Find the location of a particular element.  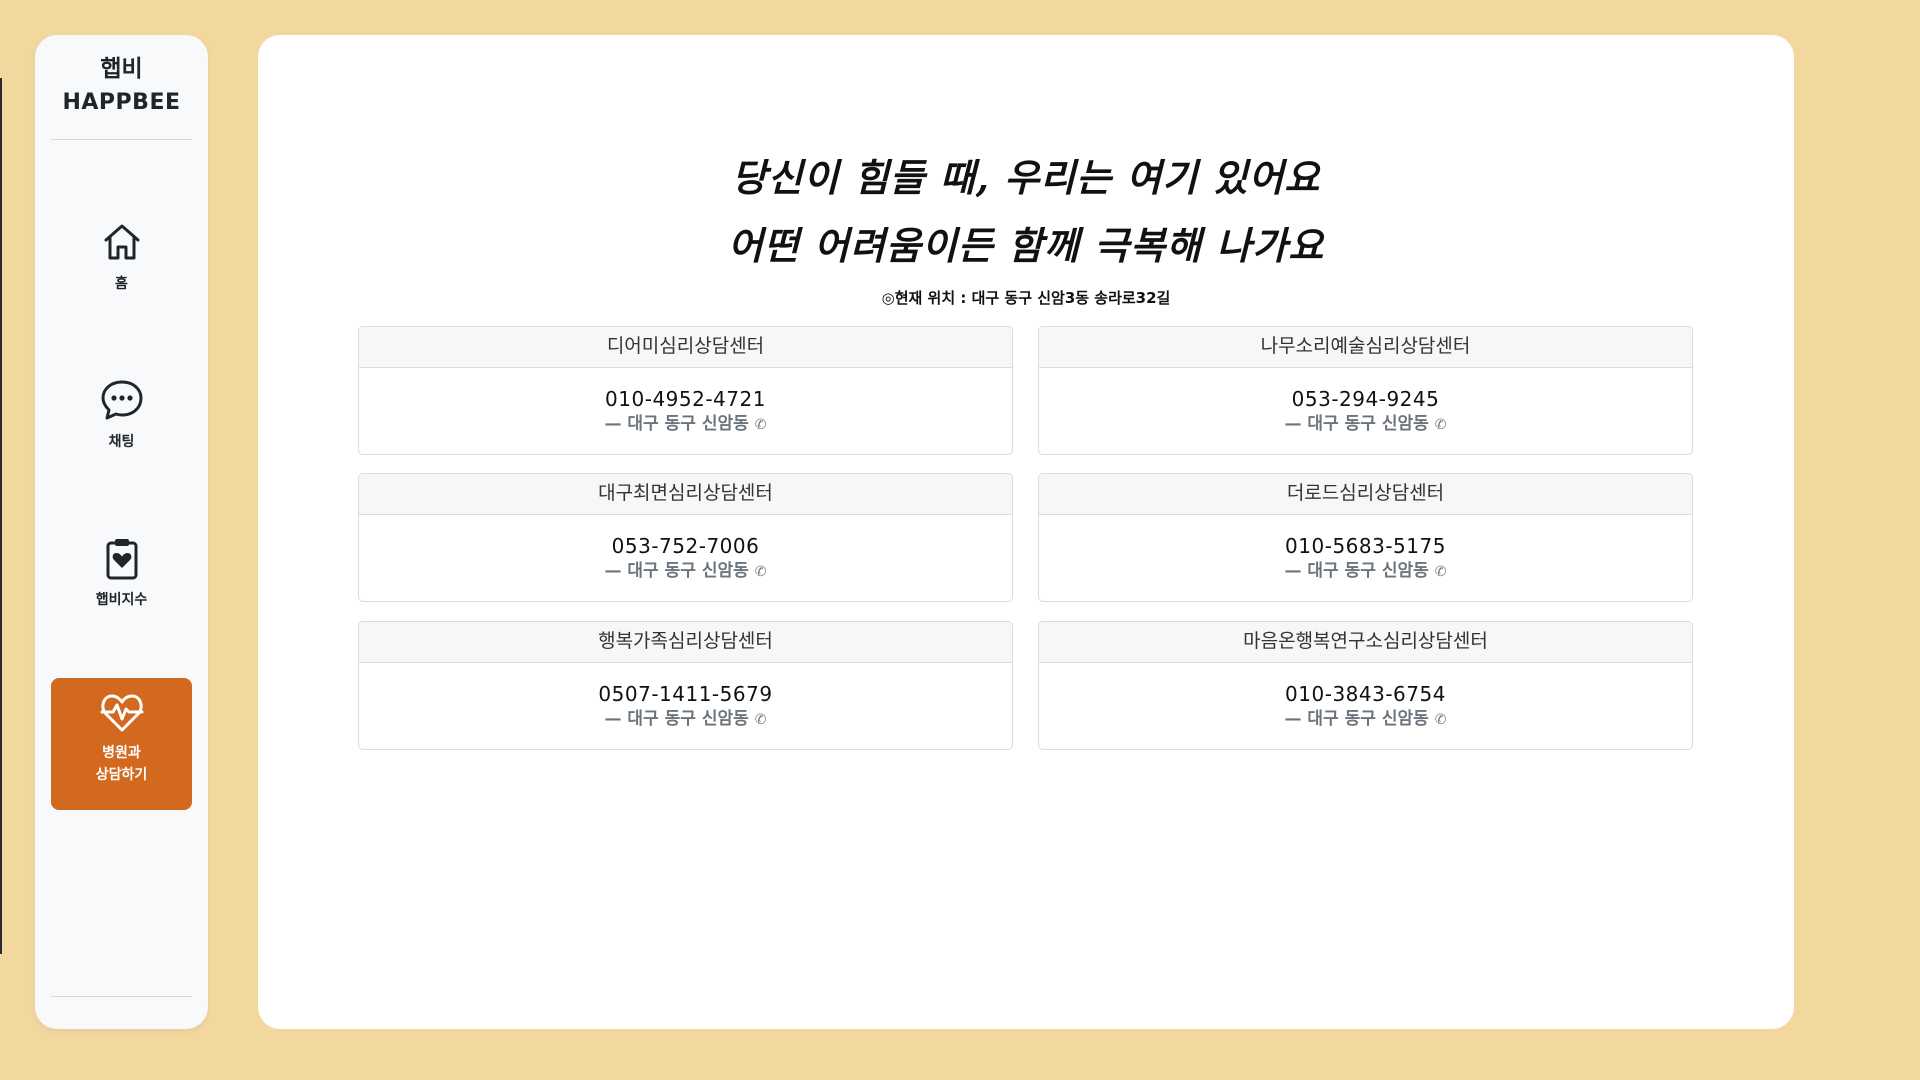

center-card: 더로드심리상담센터 010-5683-5175 — 대구 동구 신암동 ✆ is located at coordinates (1365, 537).